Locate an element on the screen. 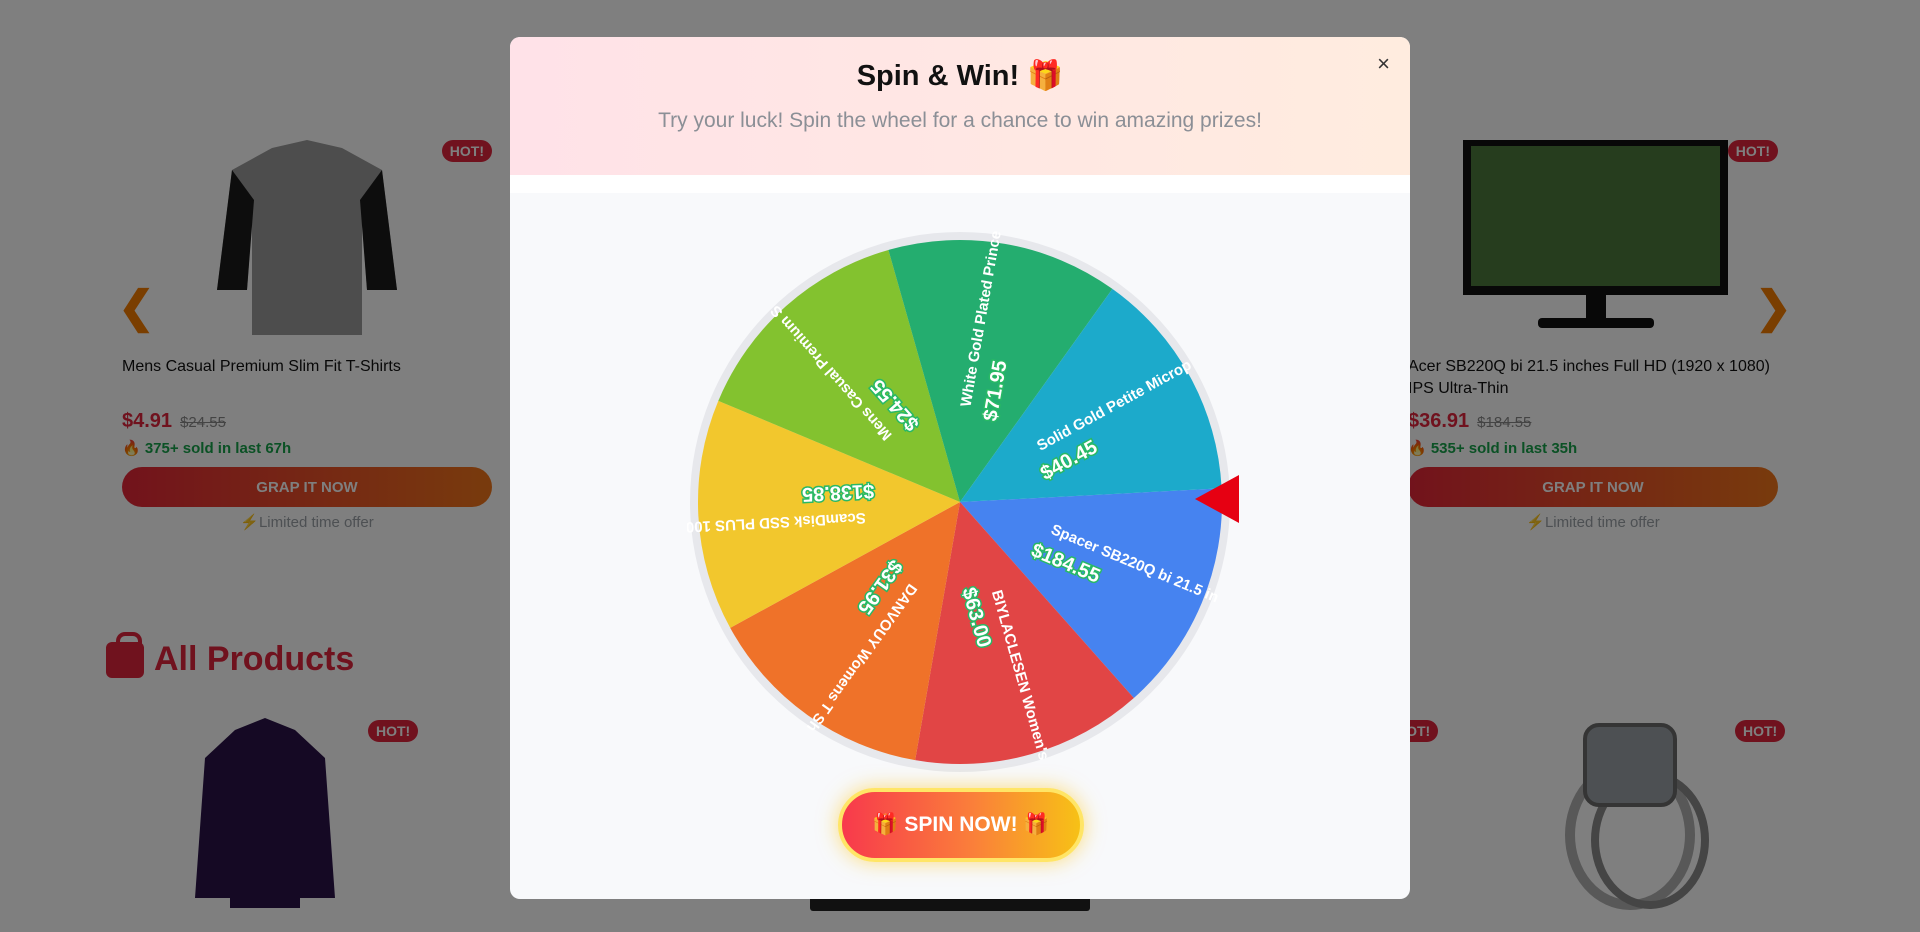  modal-title: Spin & Win! 🎁 is located at coordinates (960, 76).